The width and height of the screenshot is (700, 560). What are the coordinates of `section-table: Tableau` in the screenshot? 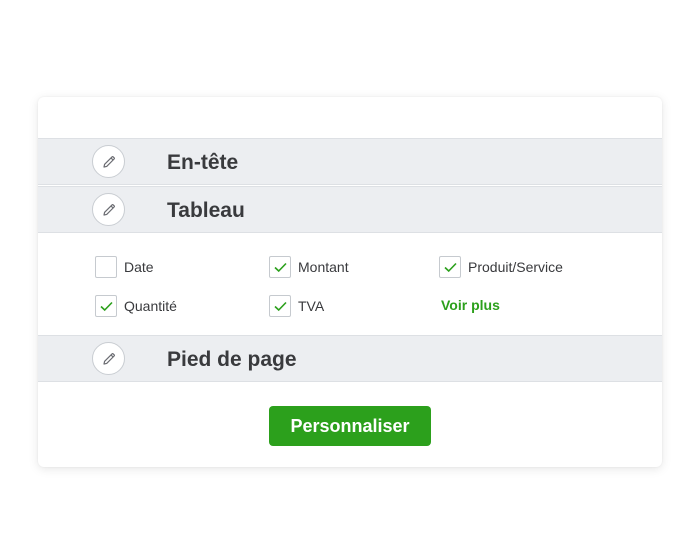 It's located at (350, 209).